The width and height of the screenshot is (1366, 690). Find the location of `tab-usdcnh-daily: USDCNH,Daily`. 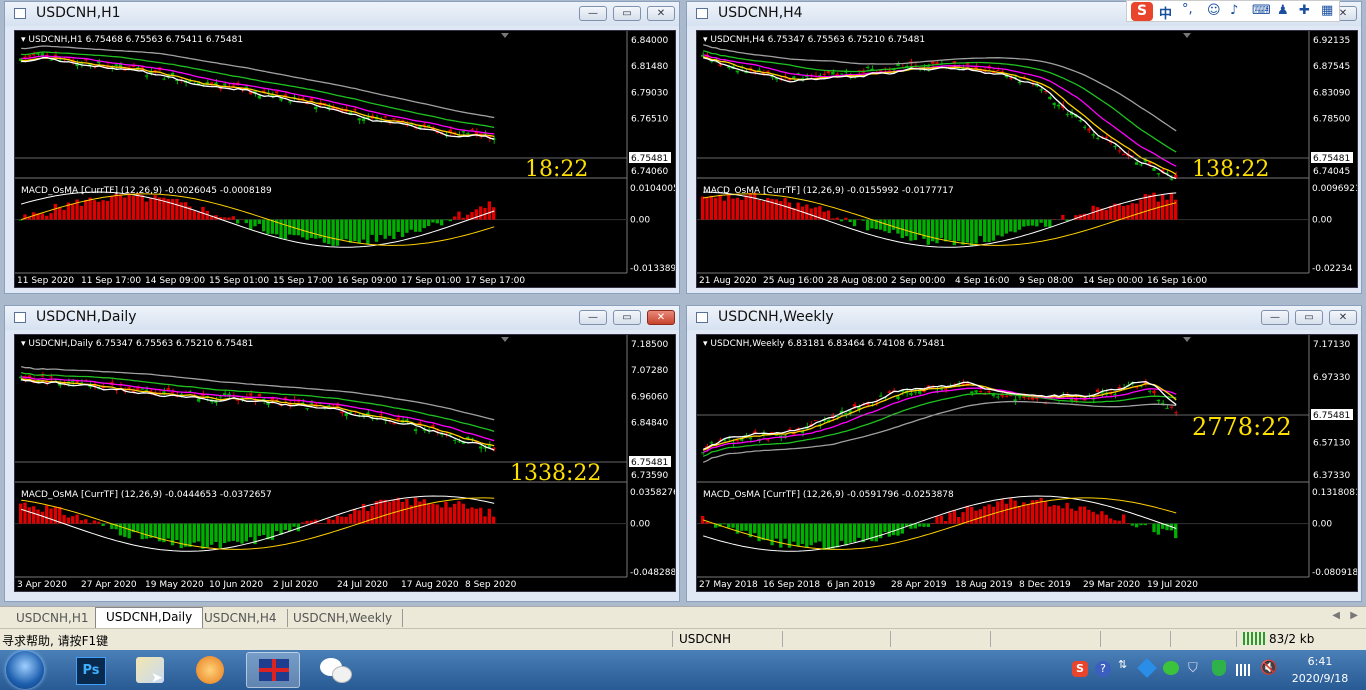

tab-usdcnh-daily: USDCNH,Daily is located at coordinates (149, 618).